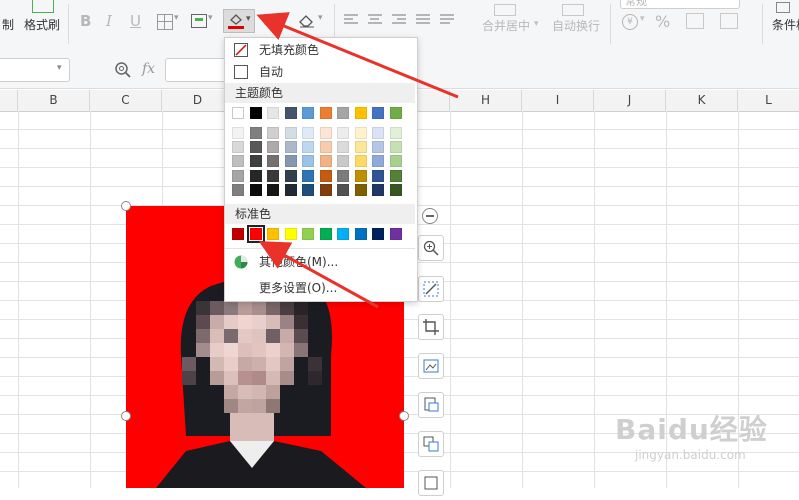  Describe the element at coordinates (126, 416) in the screenshot. I see `resize-handle-left` at that location.